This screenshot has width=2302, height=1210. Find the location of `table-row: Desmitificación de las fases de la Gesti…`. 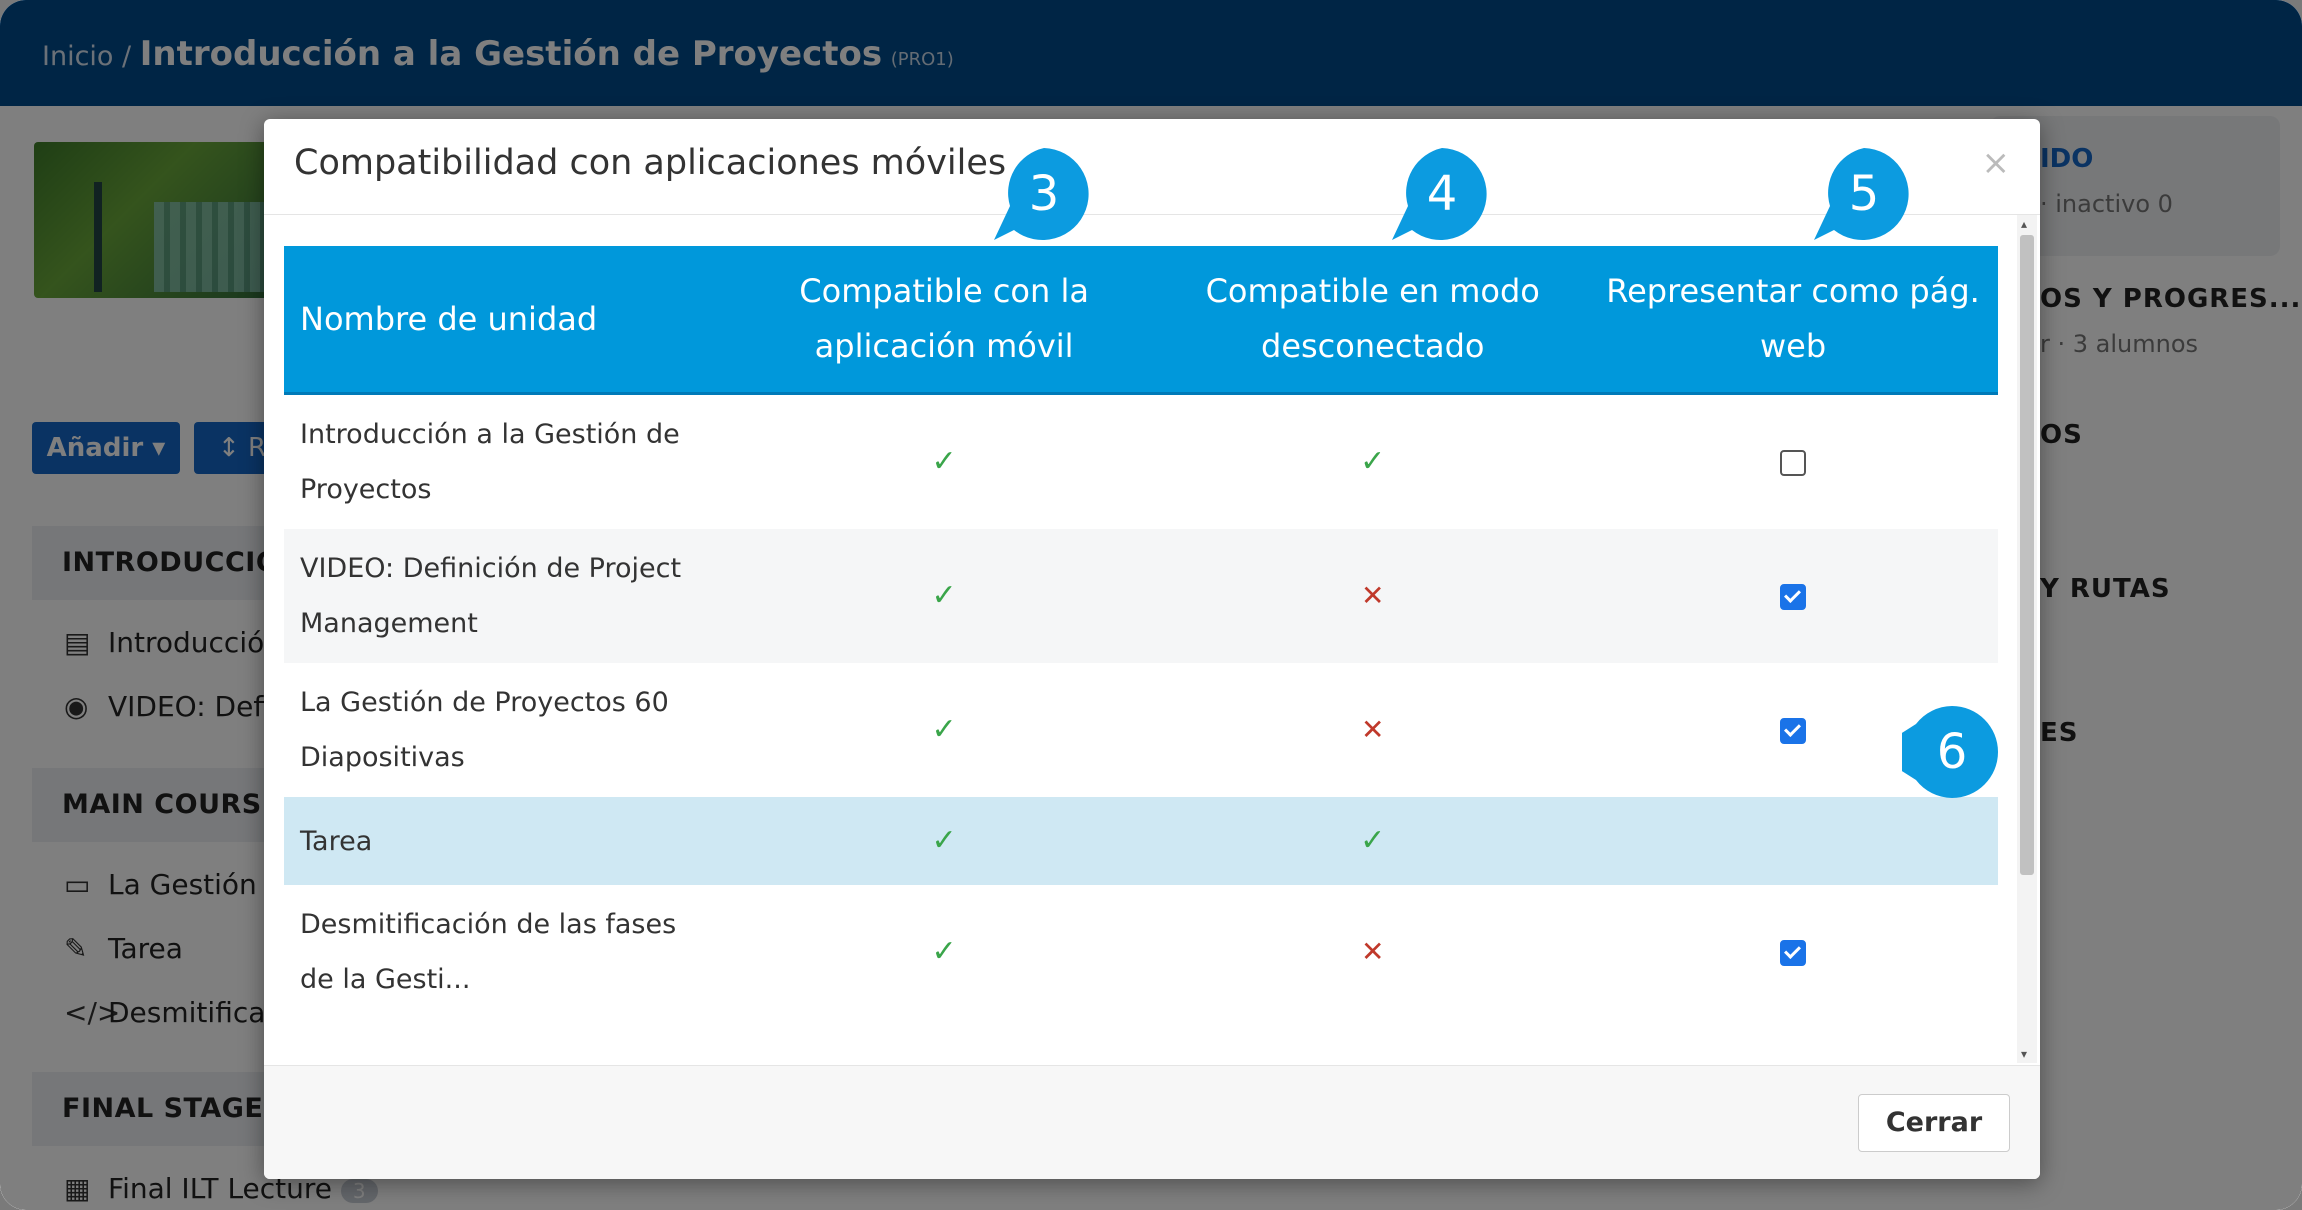

table-row: Desmitificación de las fases de la Gesti… is located at coordinates (1141, 952).